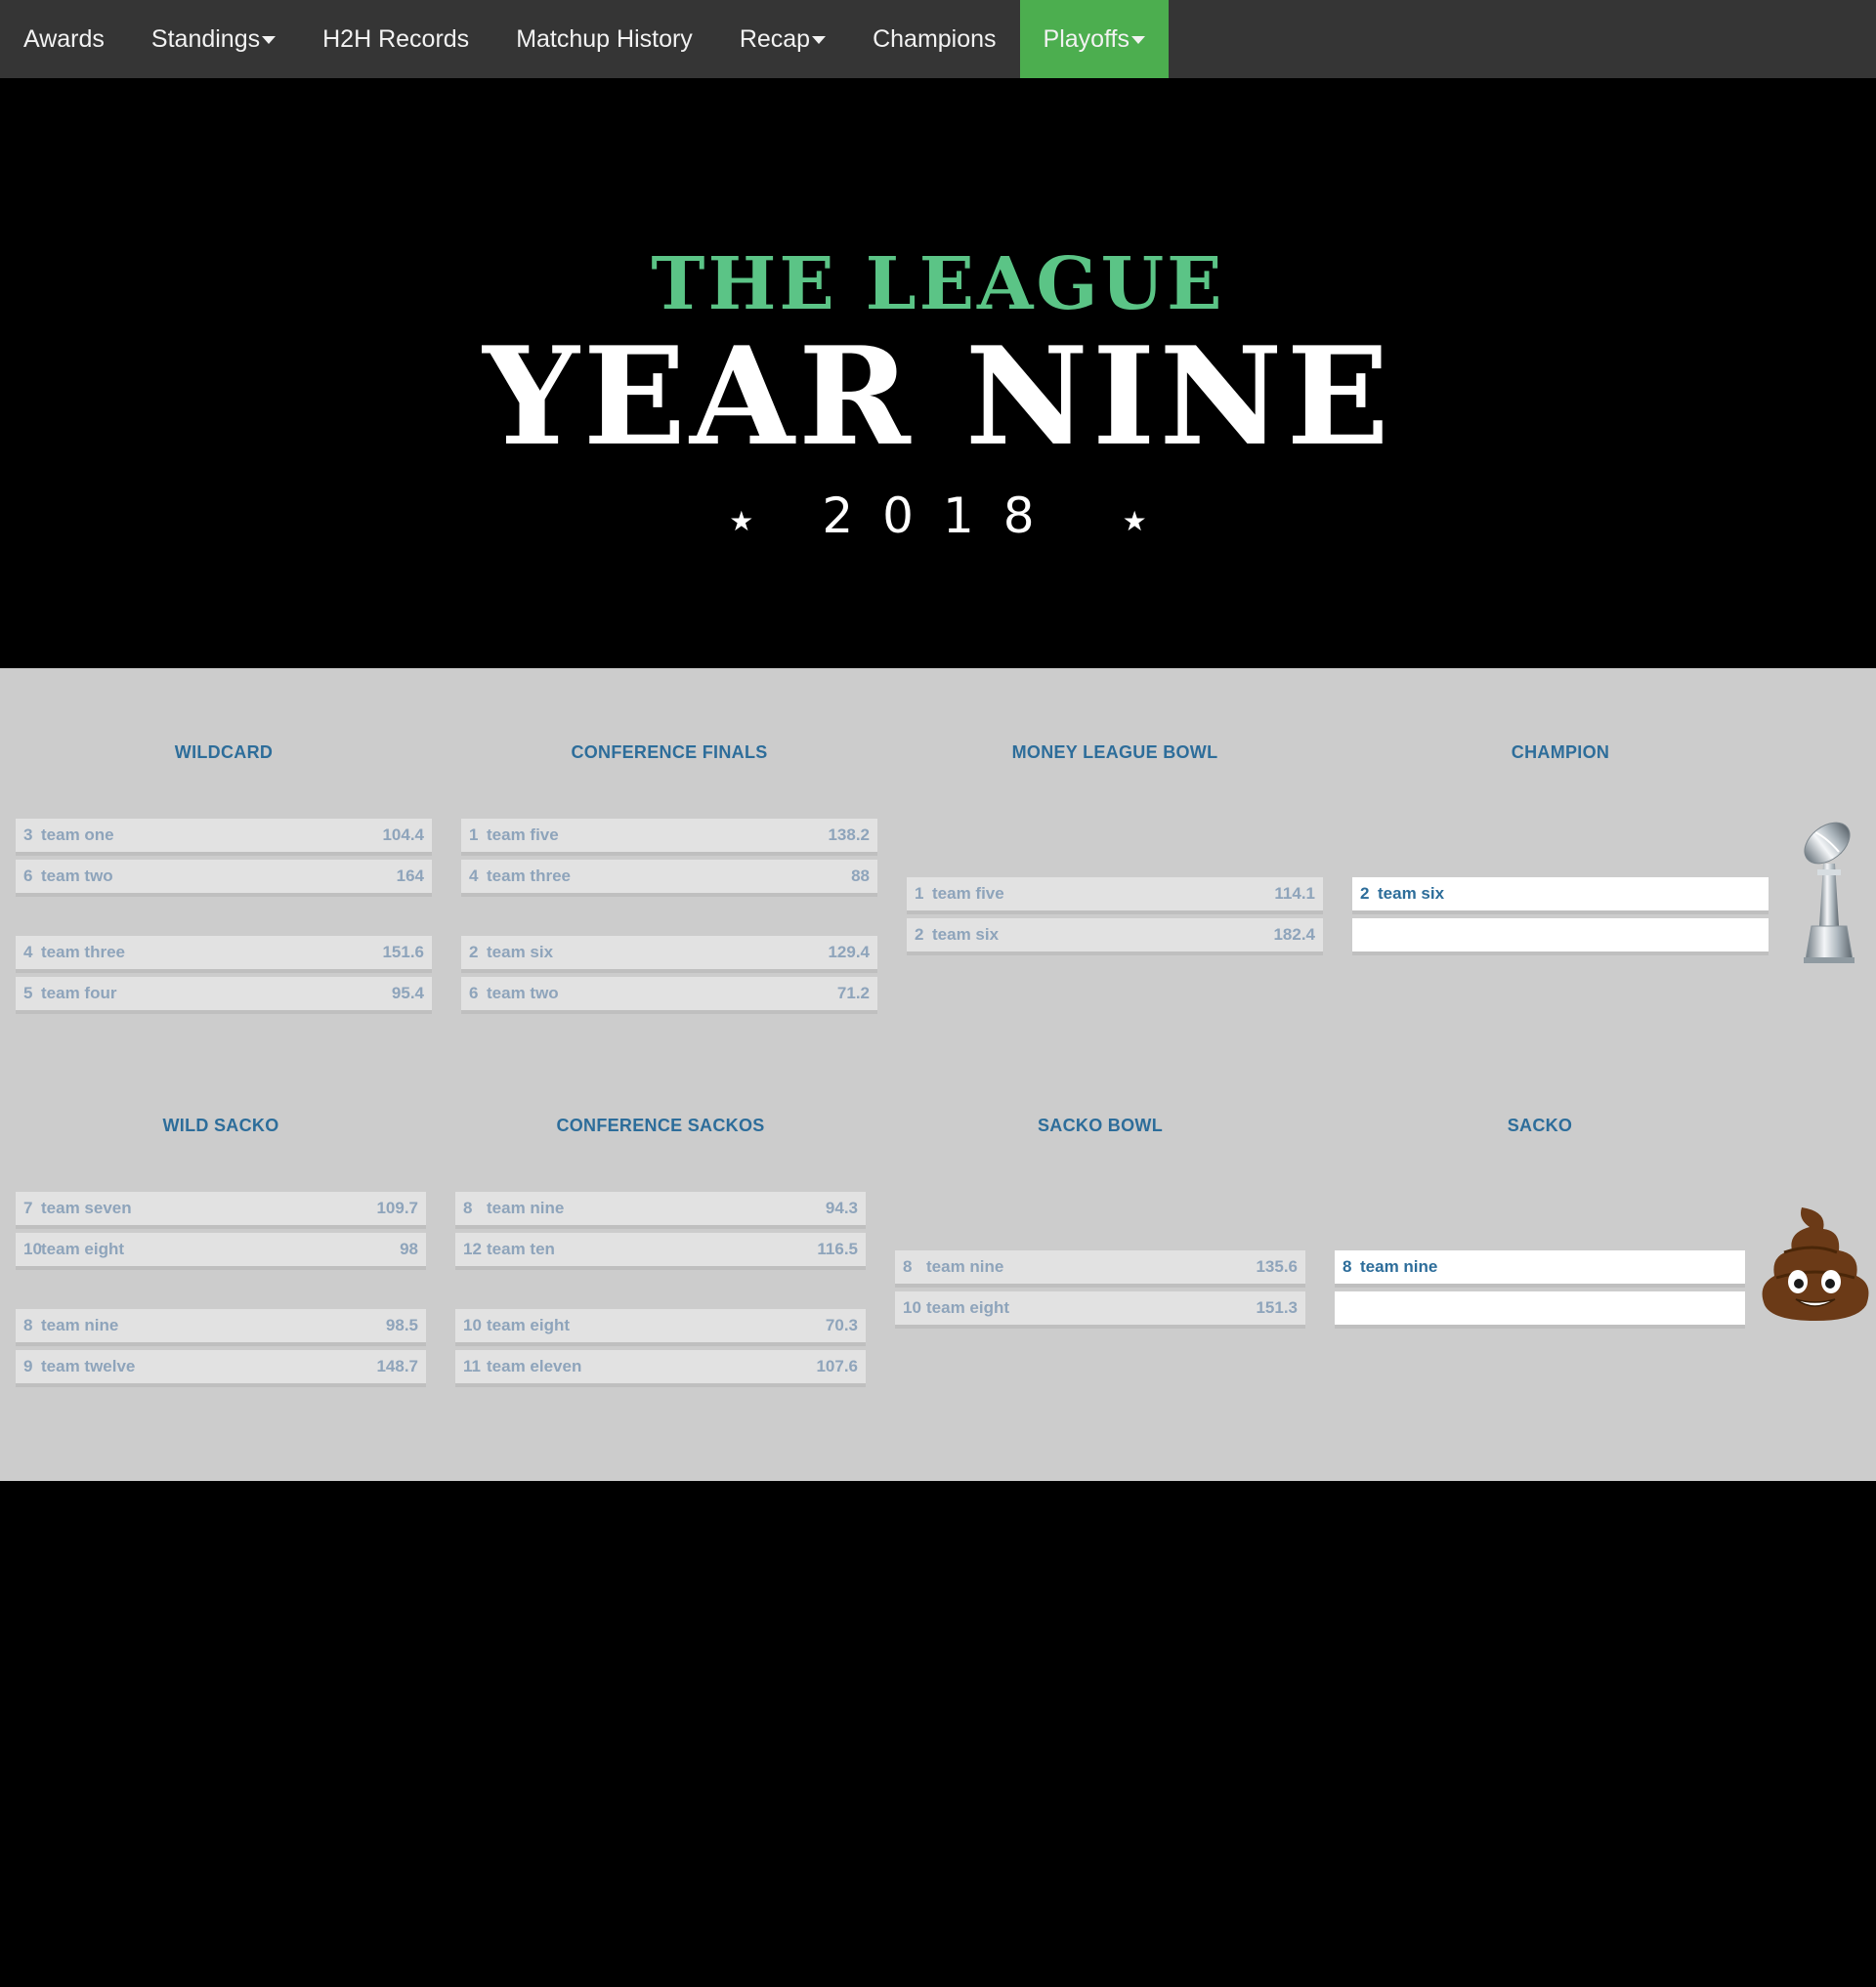 This screenshot has width=1876, height=1987. Describe the element at coordinates (1816, 1264) in the screenshot. I see `poop-emoji-icon` at that location.